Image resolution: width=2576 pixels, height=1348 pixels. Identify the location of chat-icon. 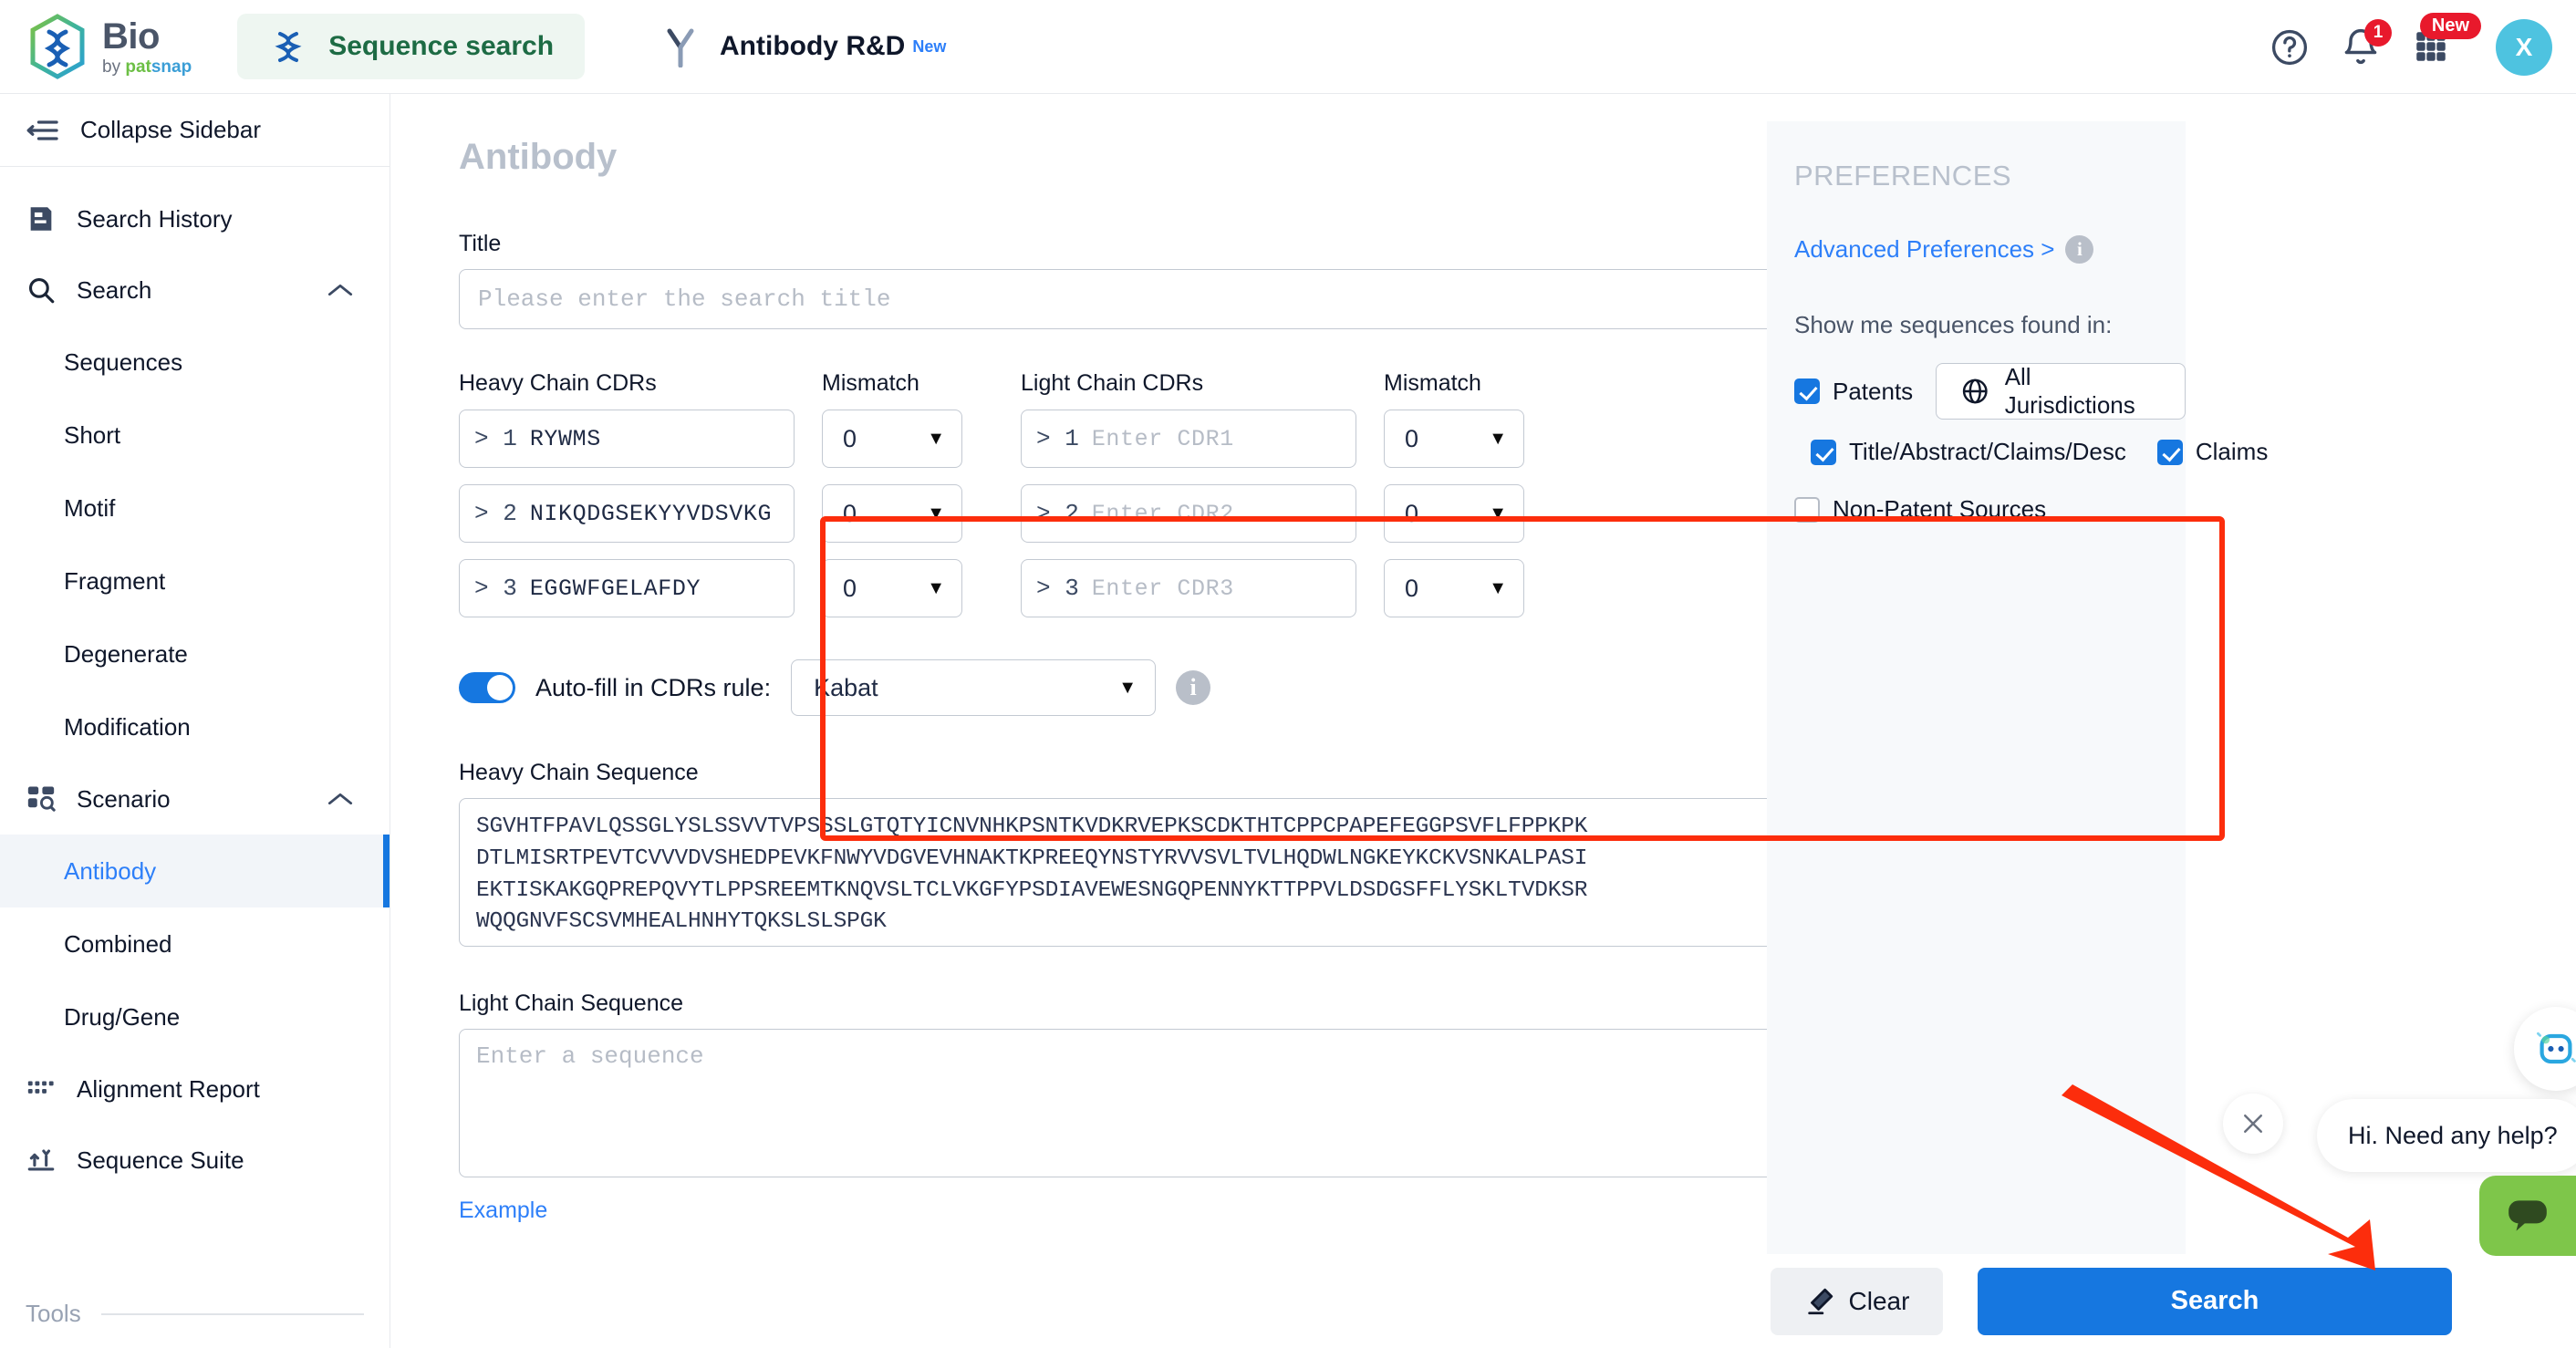
(2527, 1215).